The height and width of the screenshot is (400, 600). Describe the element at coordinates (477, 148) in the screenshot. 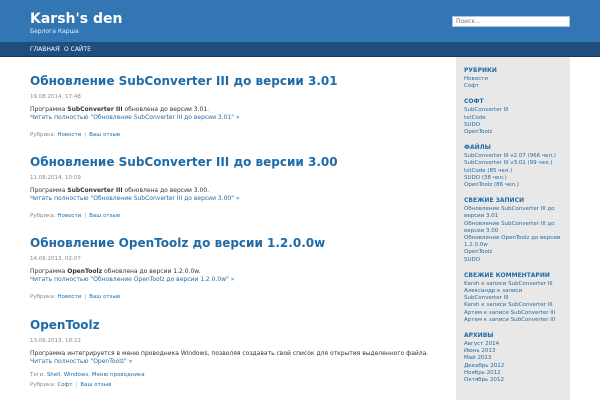

I see `sidebar-title: ФАЙЛЫ` at that location.